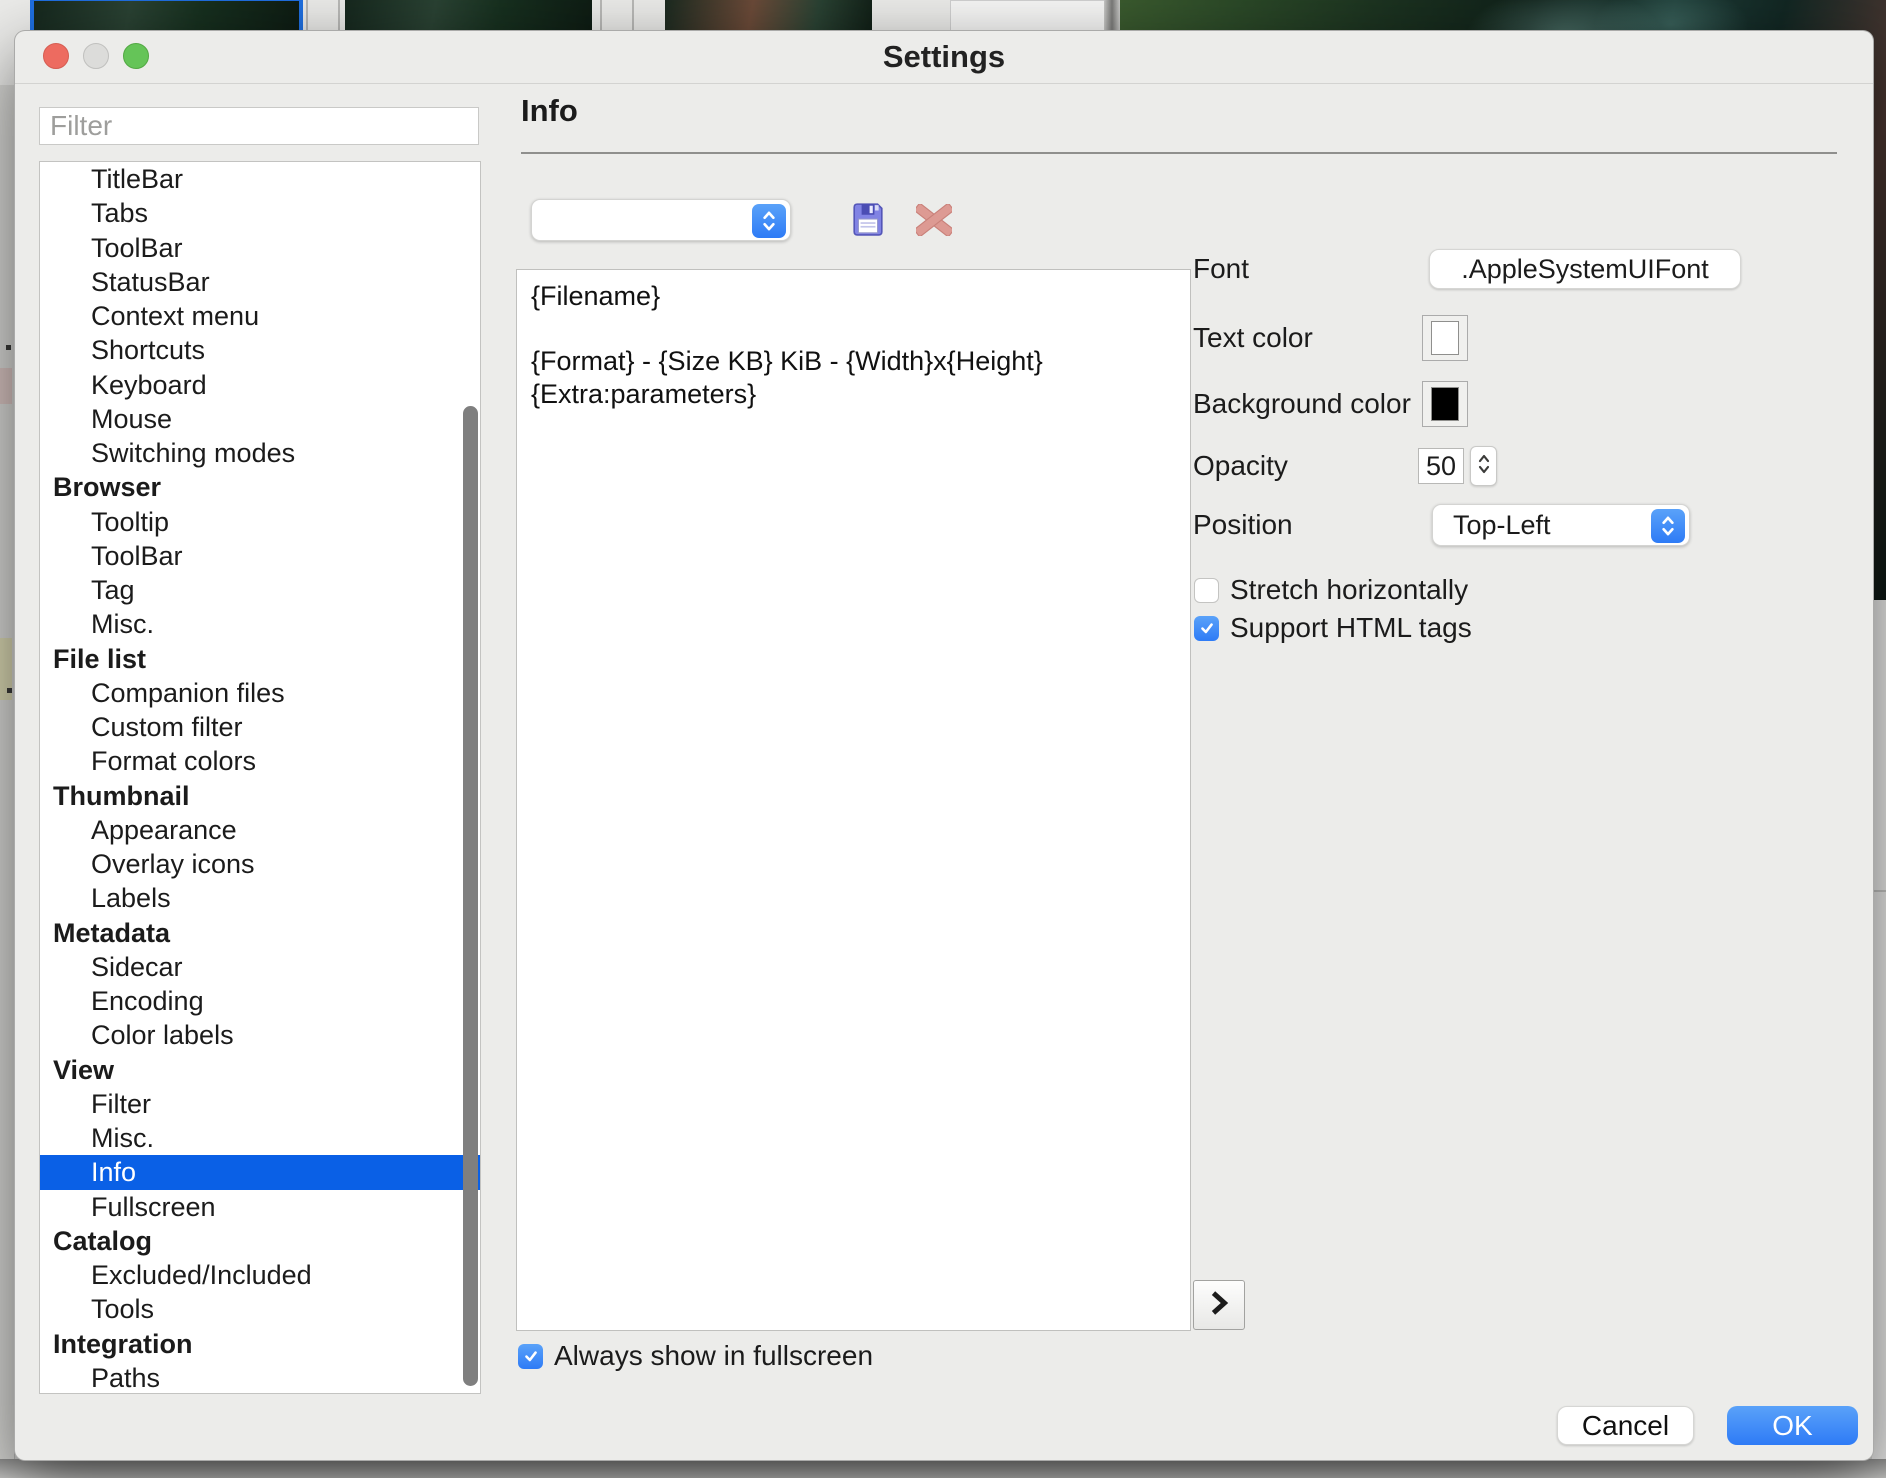 The image size is (1886, 1478). I want to click on floppy-disk-icon, so click(868, 222).